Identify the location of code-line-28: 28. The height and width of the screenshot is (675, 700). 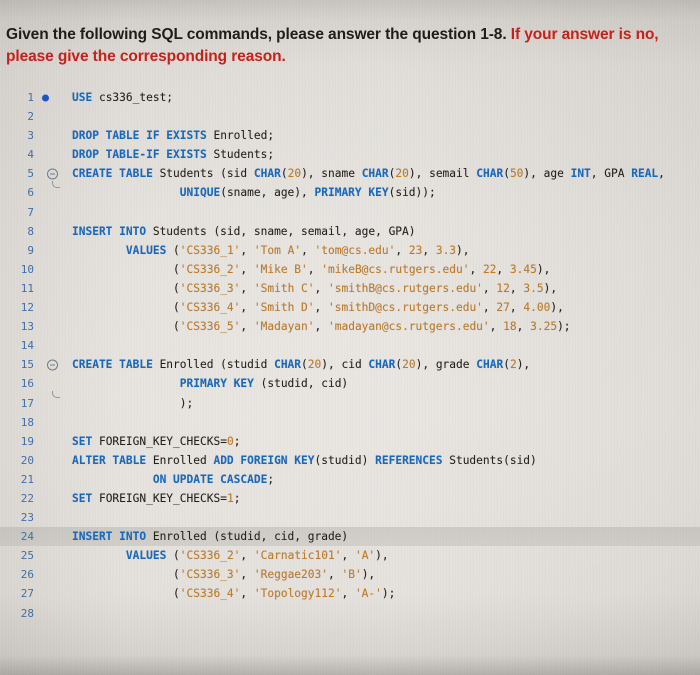
(350, 613).